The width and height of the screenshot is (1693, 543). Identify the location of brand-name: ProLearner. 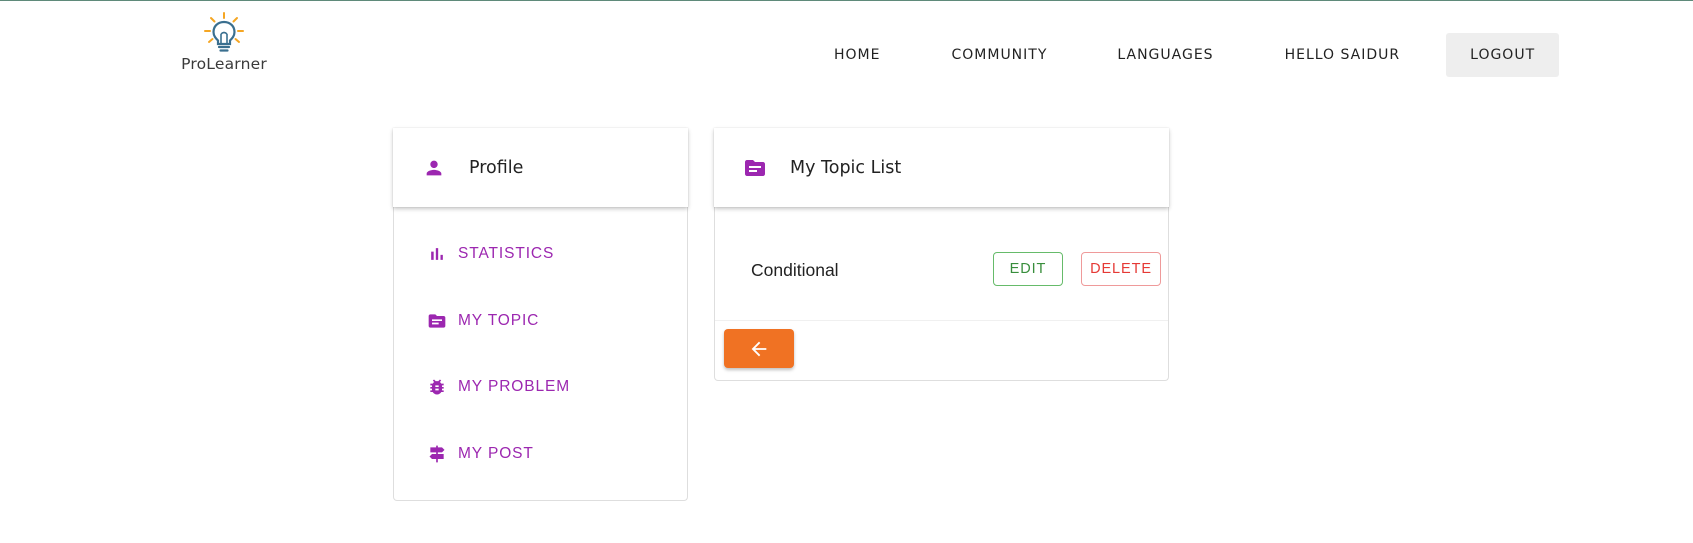
(224, 64).